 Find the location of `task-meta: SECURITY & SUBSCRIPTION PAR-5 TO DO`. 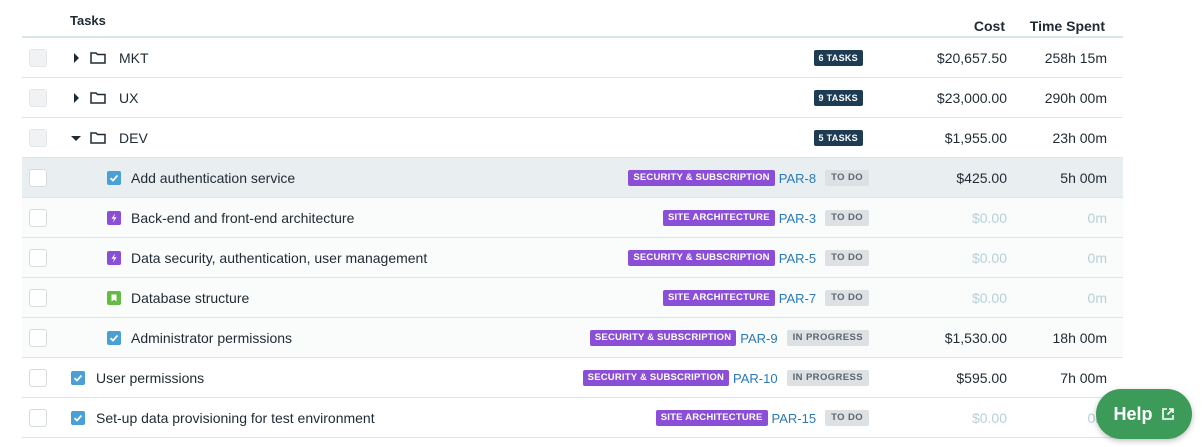

task-meta: SECURITY & SUBSCRIPTION PAR-5 TO DO is located at coordinates (748, 258).